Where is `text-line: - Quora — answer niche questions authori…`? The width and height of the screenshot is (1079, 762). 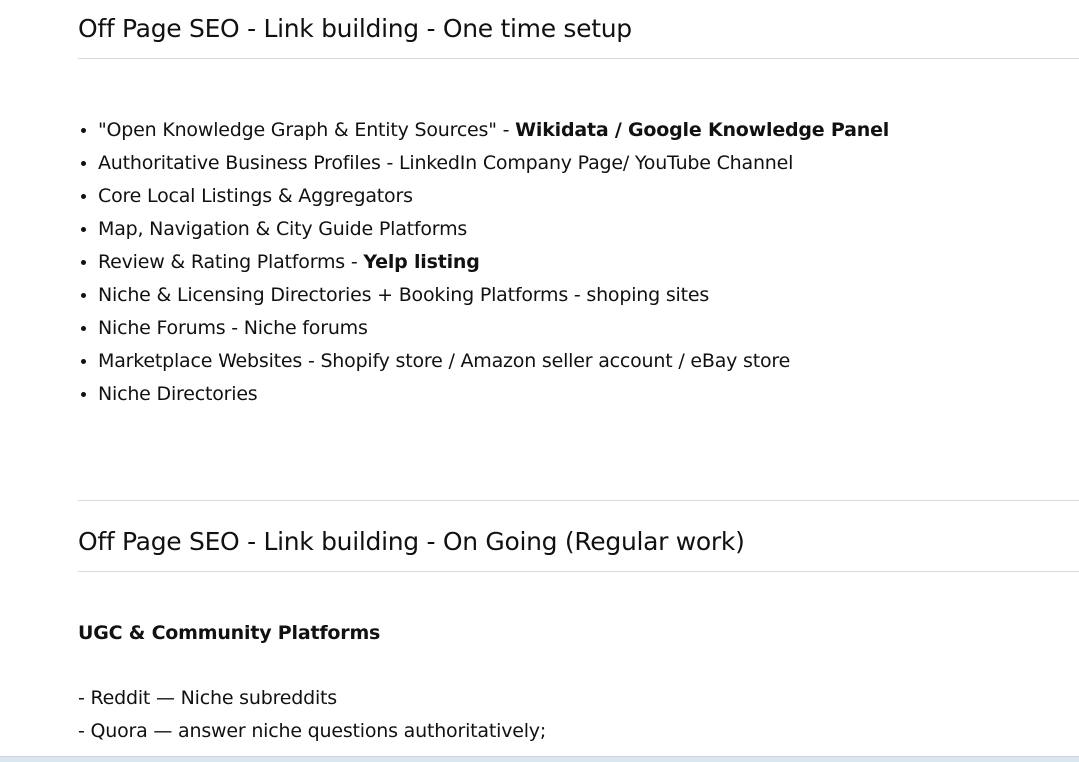
text-line: - Quora — answer niche questions authori… is located at coordinates (312, 731).